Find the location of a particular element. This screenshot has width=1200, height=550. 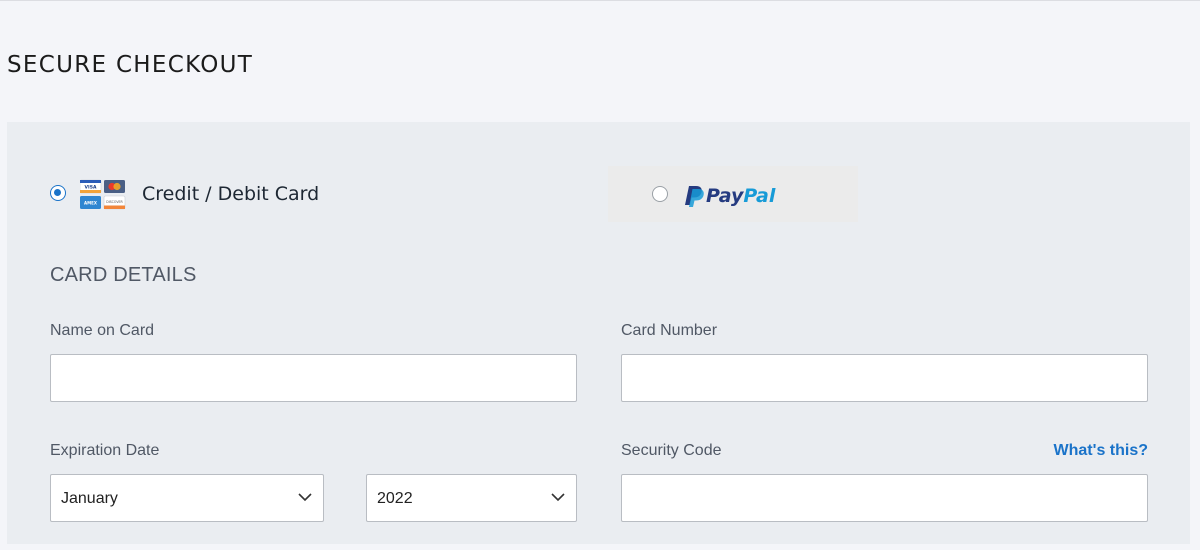

page-title: SECURE CHECKOUT is located at coordinates (130, 65).